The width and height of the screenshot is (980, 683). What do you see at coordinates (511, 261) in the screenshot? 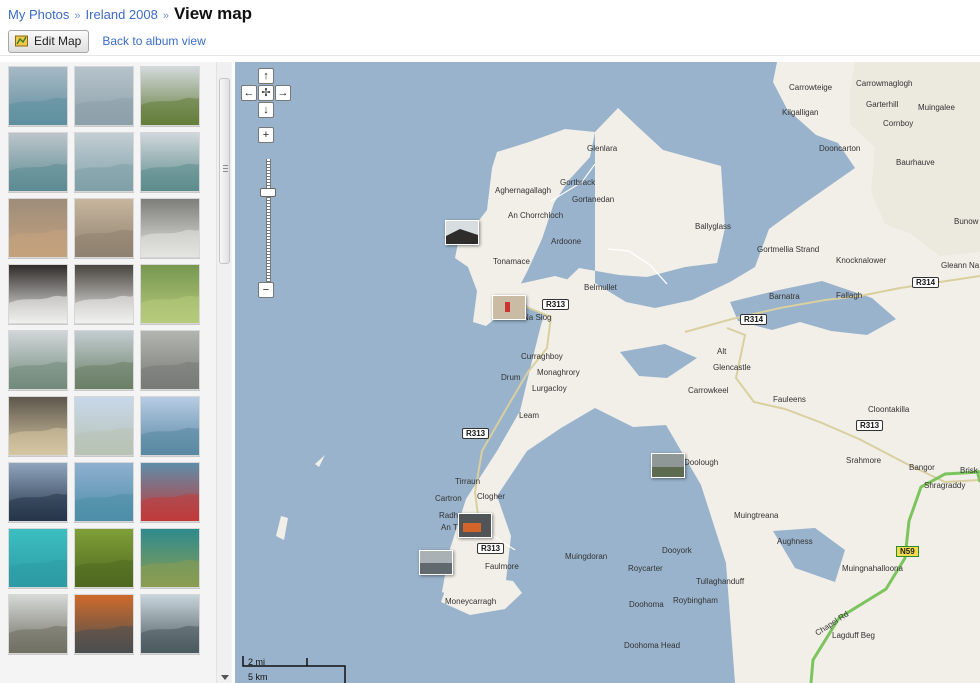
I see `map-place-label: Tonamace` at bounding box center [511, 261].